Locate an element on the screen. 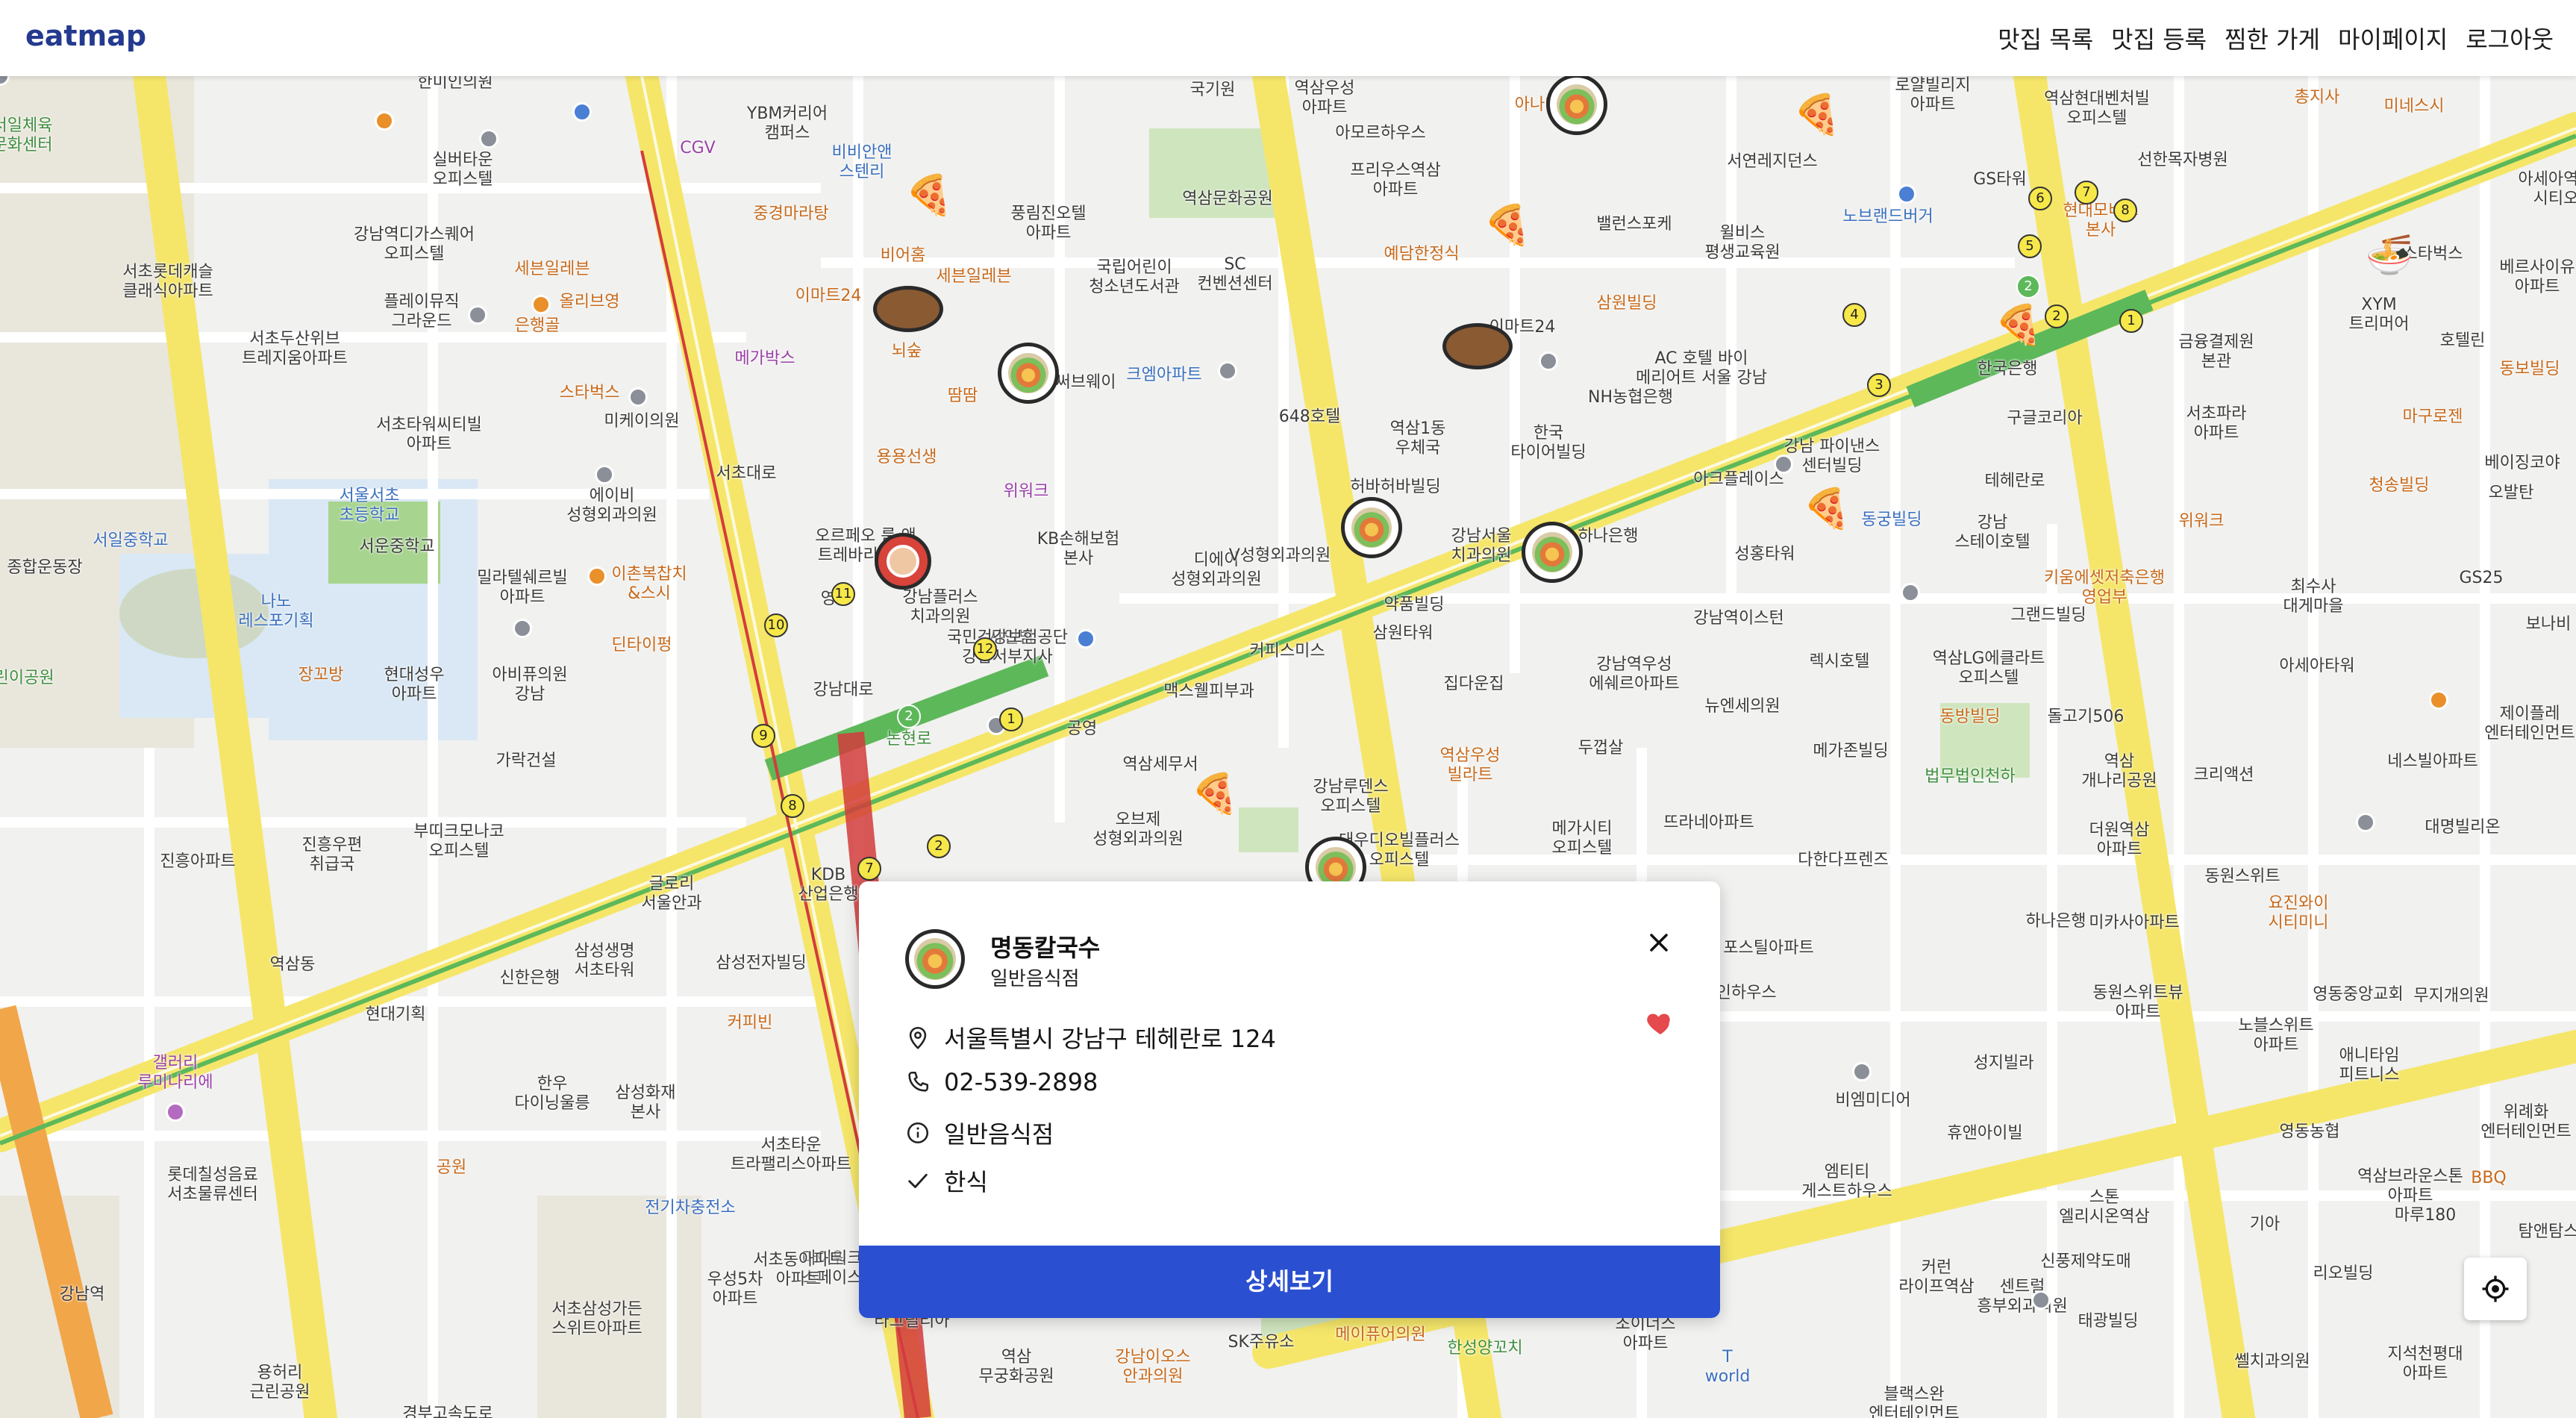  map-label: 서연레지던스 is located at coordinates (1772, 161).